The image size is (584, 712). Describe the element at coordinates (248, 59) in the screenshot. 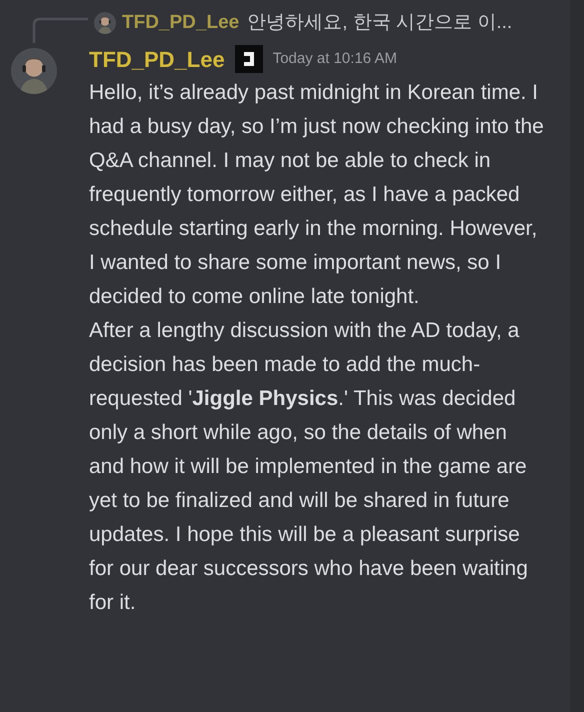

I see `role-badge-icon` at that location.